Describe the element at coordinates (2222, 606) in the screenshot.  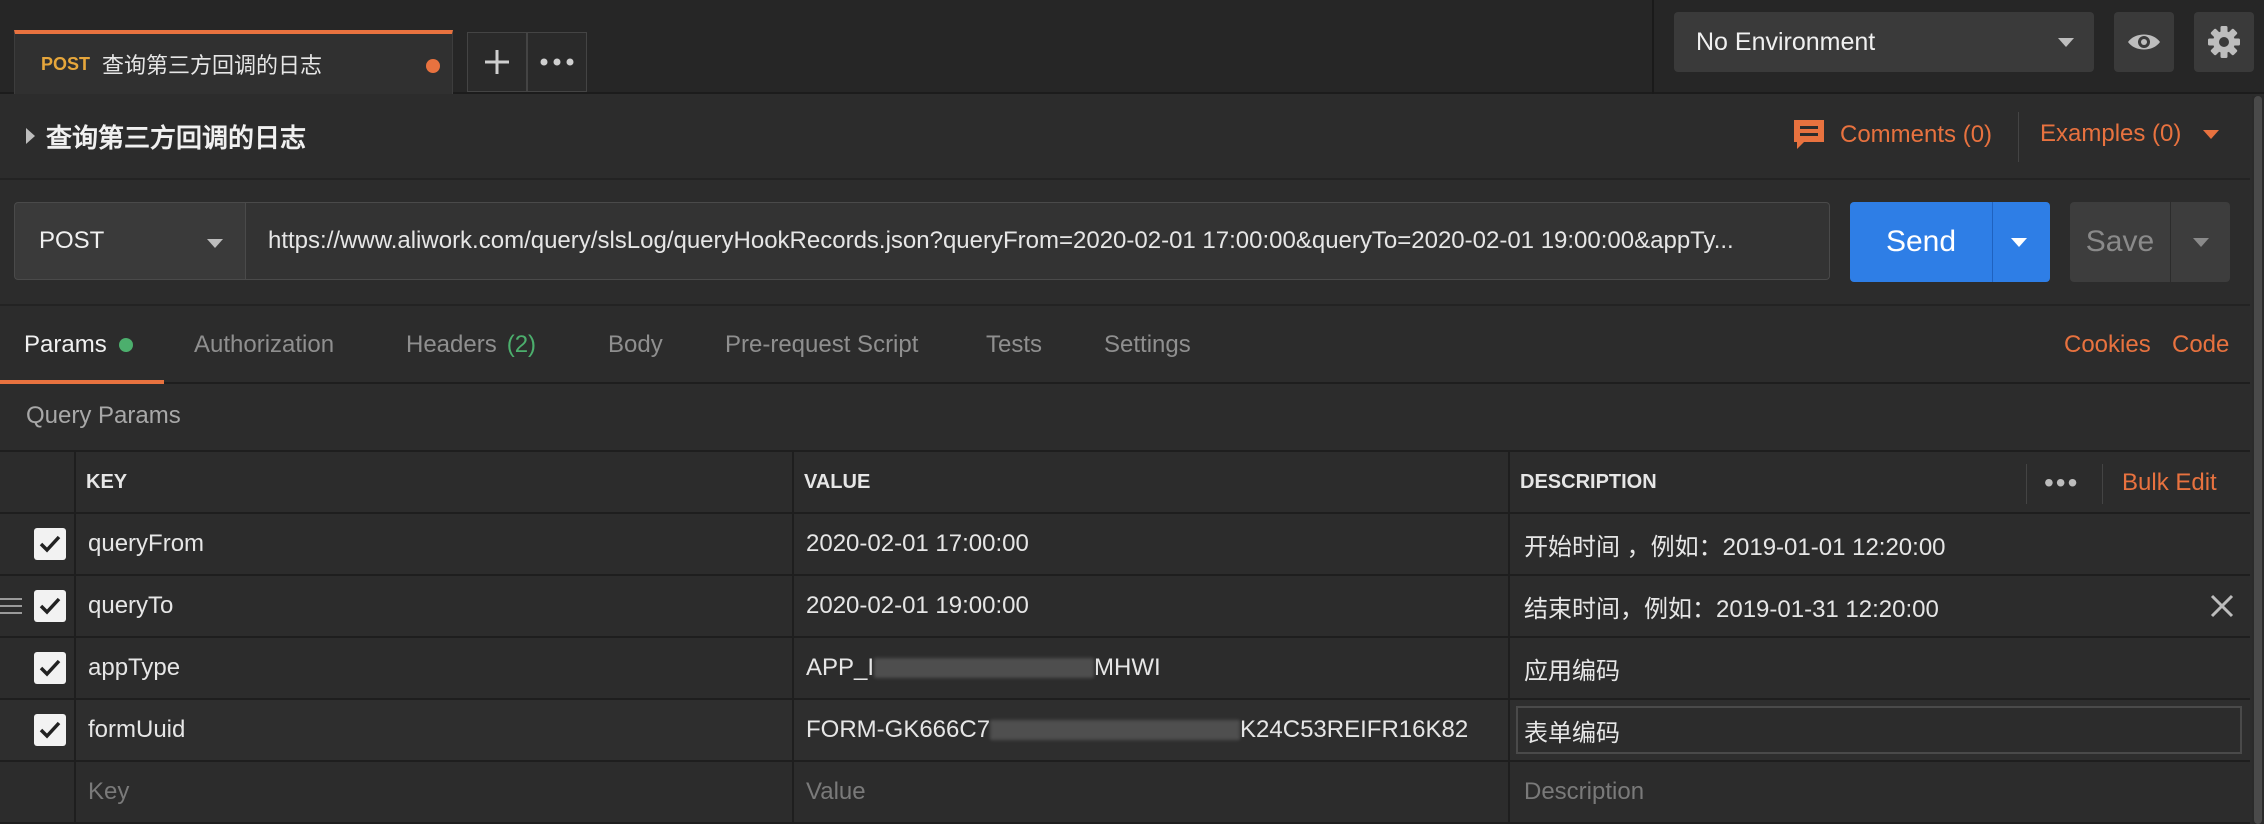
I see `close-icon` at that location.